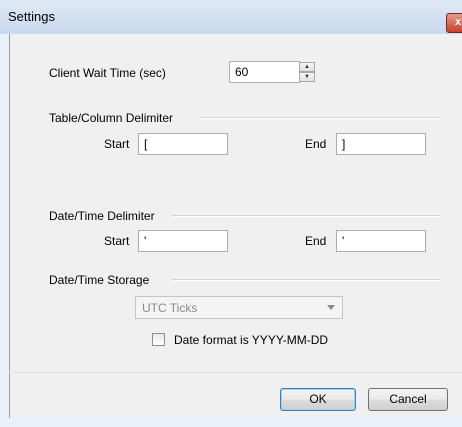  What do you see at coordinates (170, 308) in the screenshot?
I see `date-time-storage-value: UTC Ticks` at bounding box center [170, 308].